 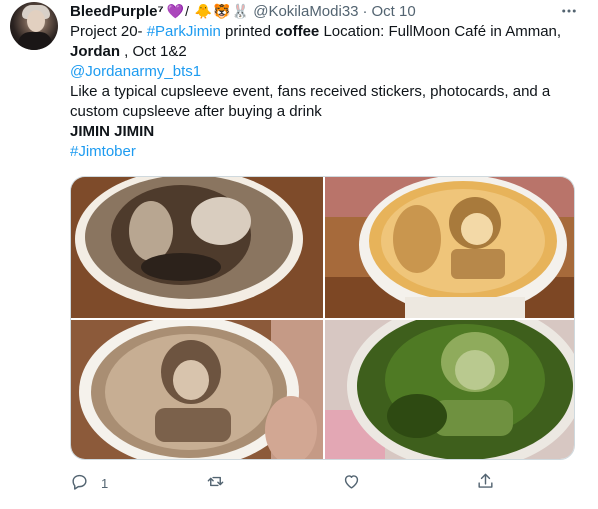 What do you see at coordinates (569, 11) in the screenshot?
I see `more-options-icon` at bounding box center [569, 11].